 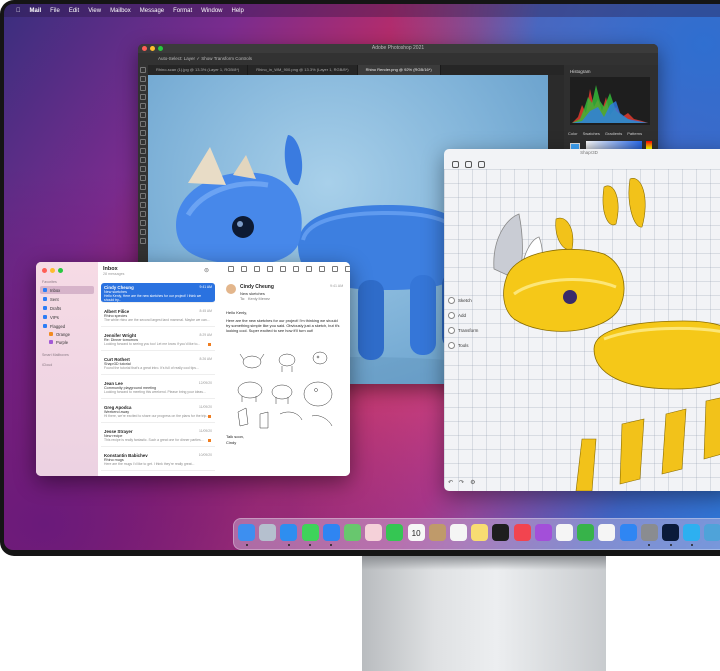 What do you see at coordinates (152, 11) in the screenshot?
I see `menu-message: Message` at bounding box center [152, 11].